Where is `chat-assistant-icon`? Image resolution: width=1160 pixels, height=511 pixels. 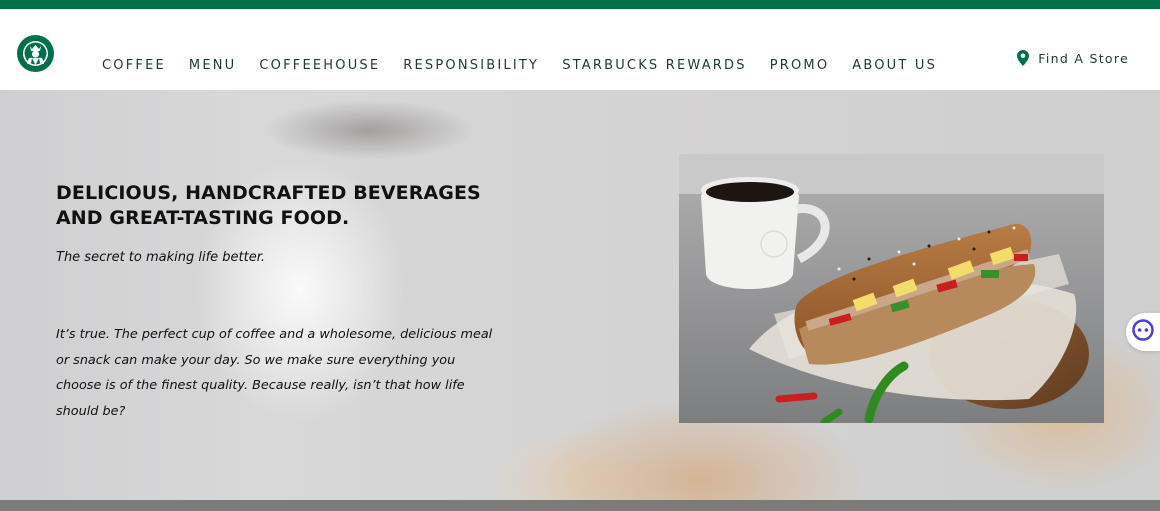
chat-assistant-icon is located at coordinates (1143, 332).